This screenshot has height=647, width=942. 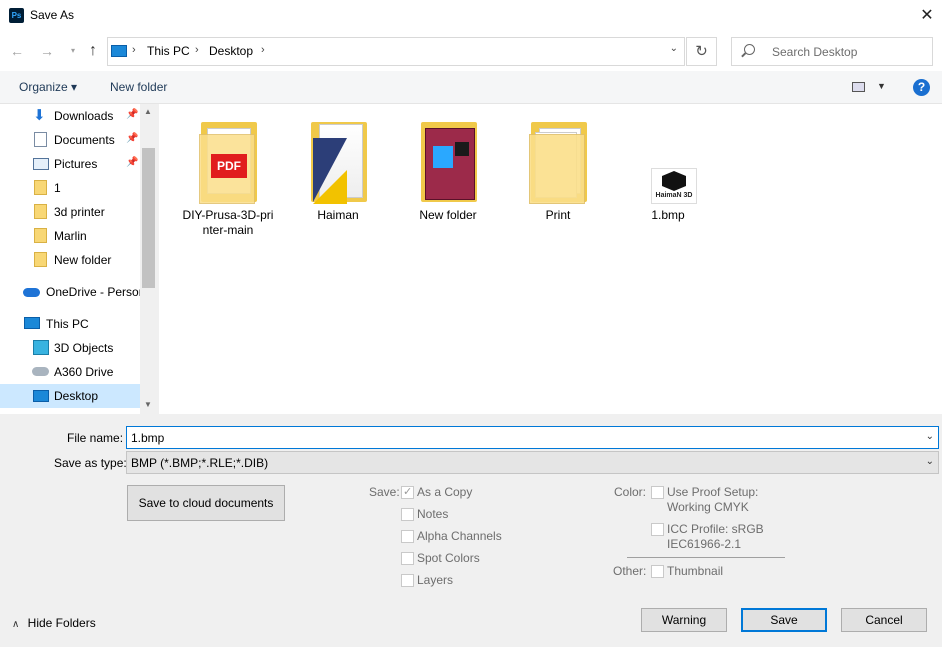 What do you see at coordinates (70, 372) in the screenshot?
I see `sidebar-item-a360-drive: A360 Drive` at bounding box center [70, 372].